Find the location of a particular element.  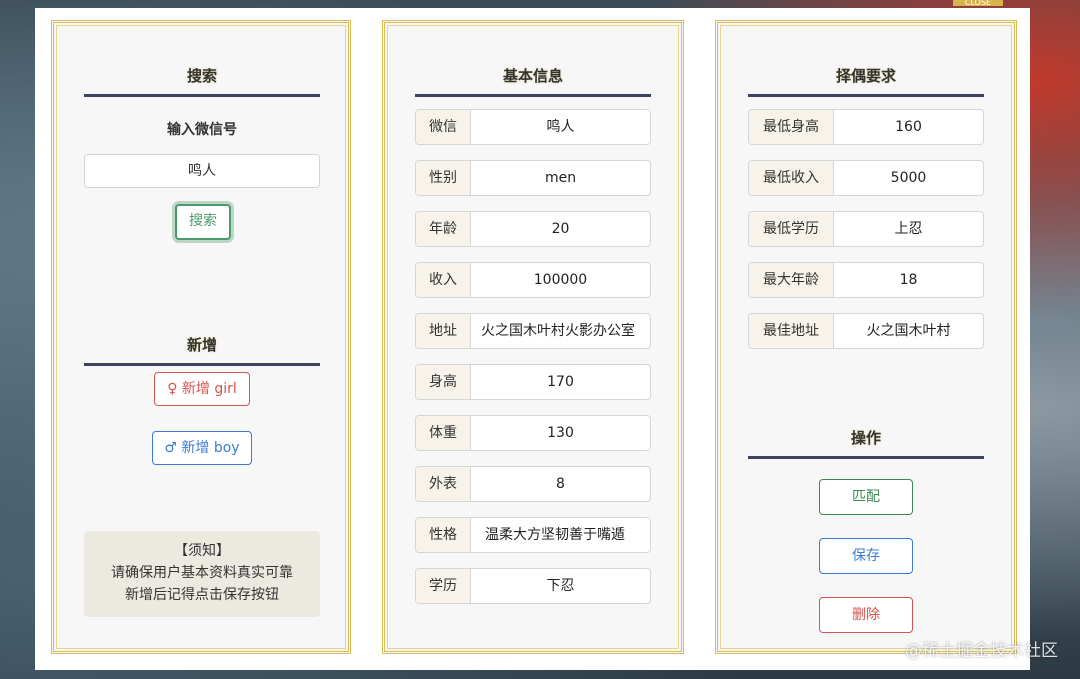

field-label: 性格 is located at coordinates (443, 535).